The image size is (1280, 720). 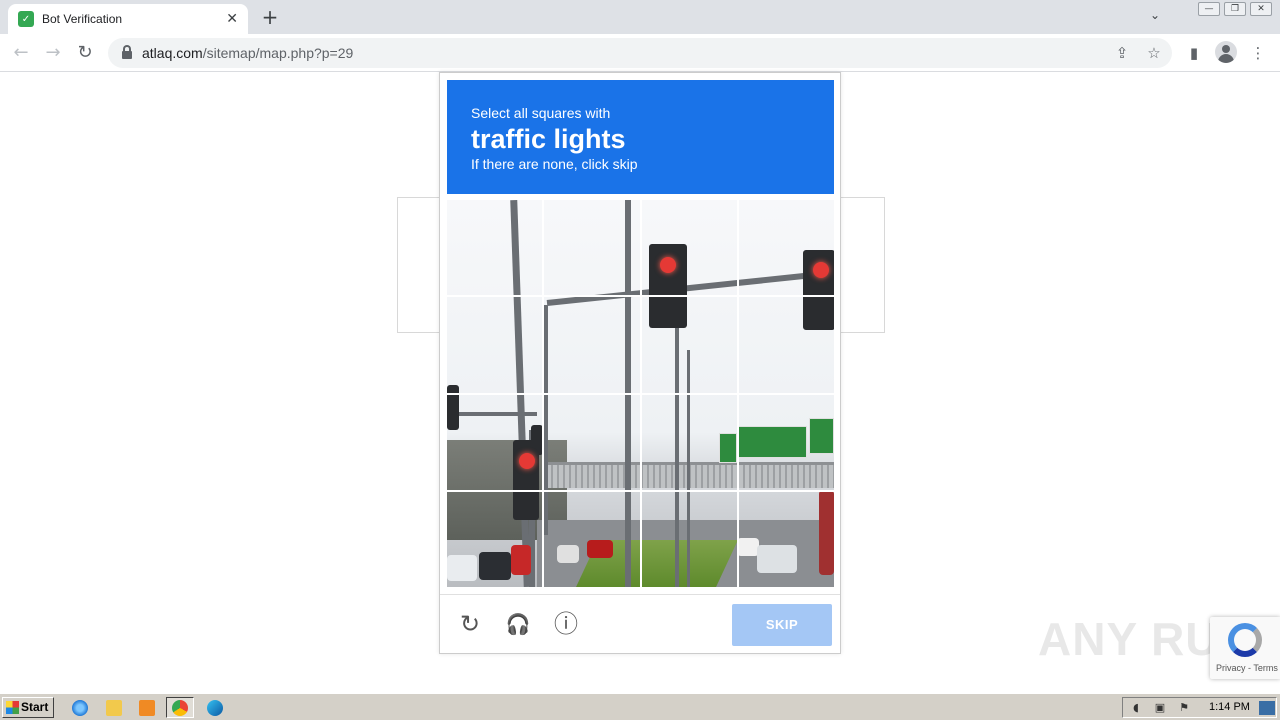 I want to click on network-icon: ▣, so click(x=1160, y=708).